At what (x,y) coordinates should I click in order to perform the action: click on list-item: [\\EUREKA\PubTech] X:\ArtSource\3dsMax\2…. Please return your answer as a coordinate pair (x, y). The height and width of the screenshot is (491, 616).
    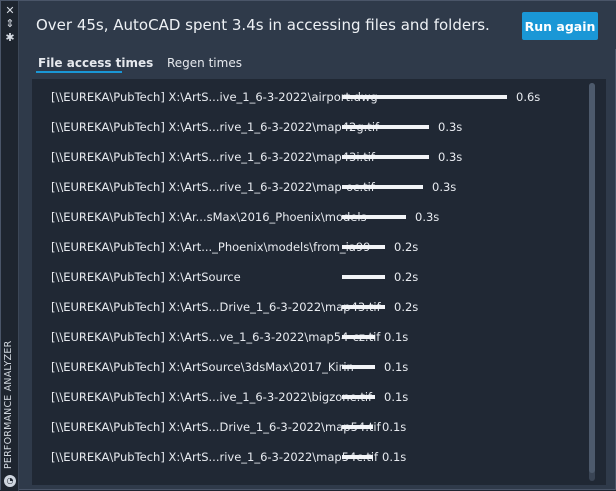
    Looking at the image, I should click on (312, 367).